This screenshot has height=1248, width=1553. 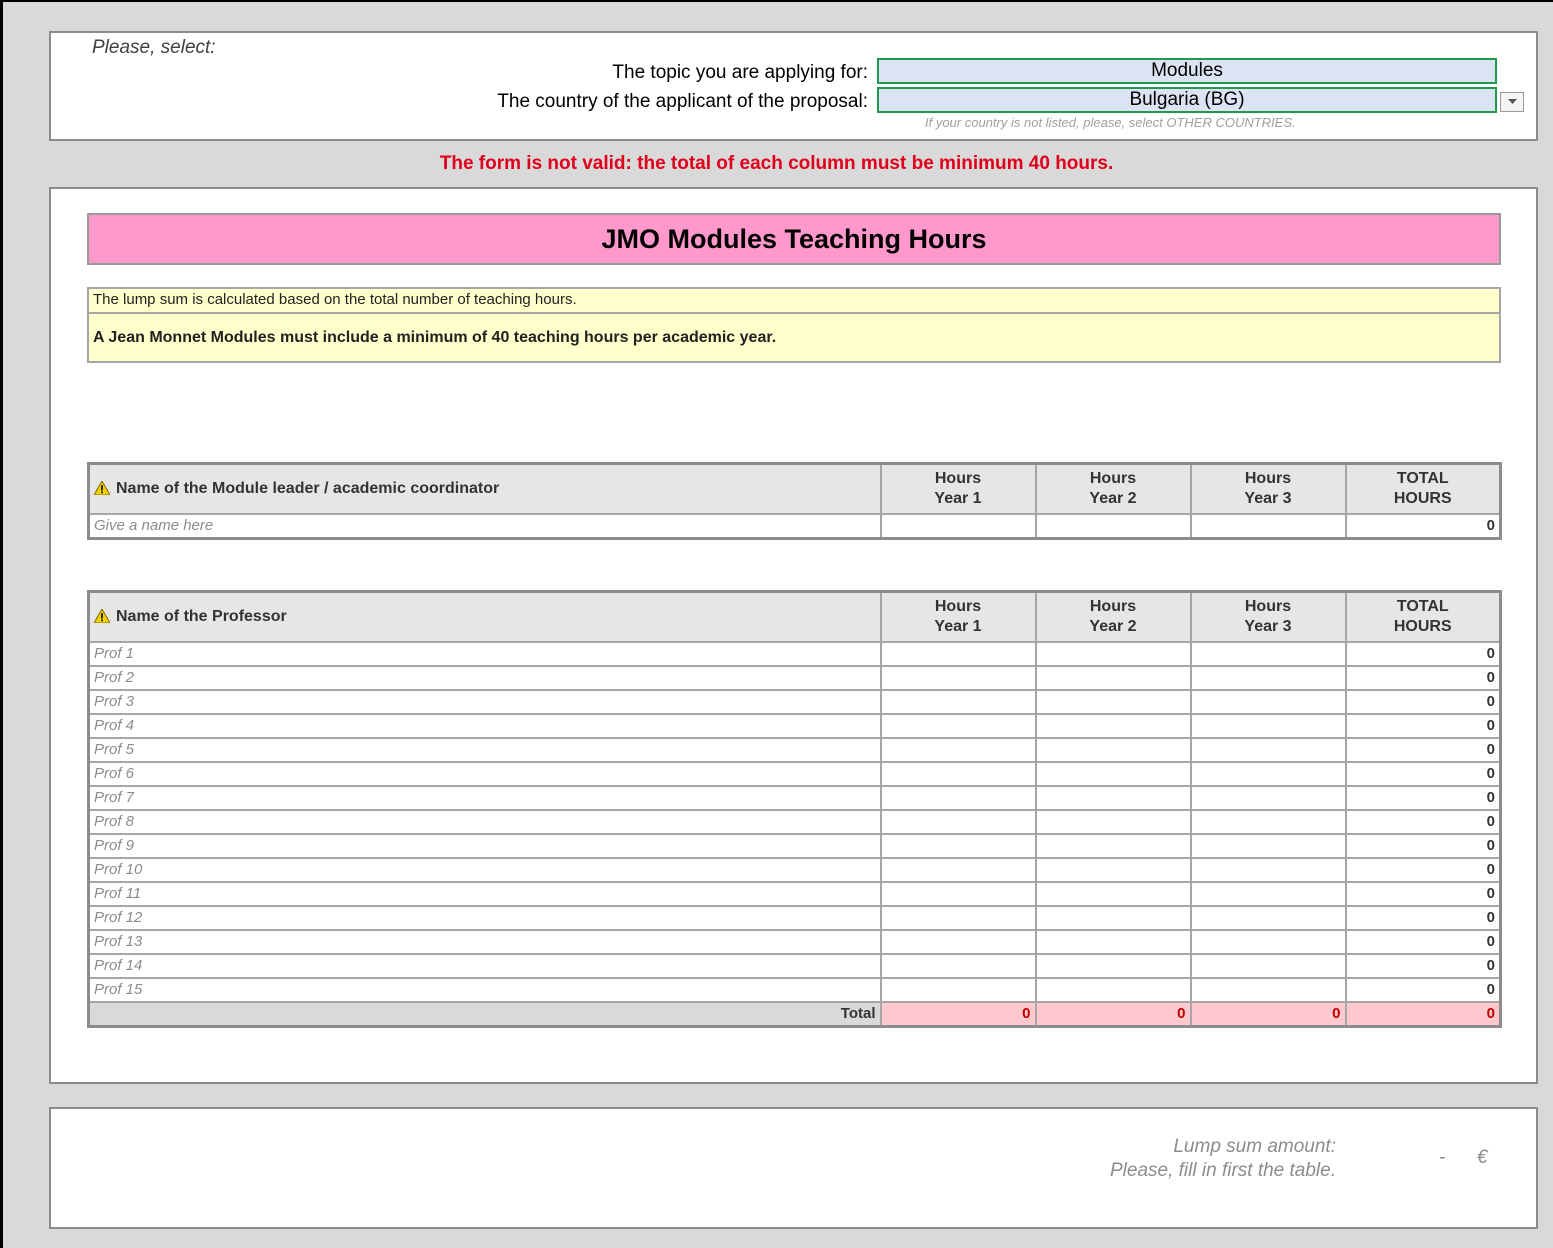 What do you see at coordinates (1187, 71) in the screenshot?
I see `topic-select: Modules` at bounding box center [1187, 71].